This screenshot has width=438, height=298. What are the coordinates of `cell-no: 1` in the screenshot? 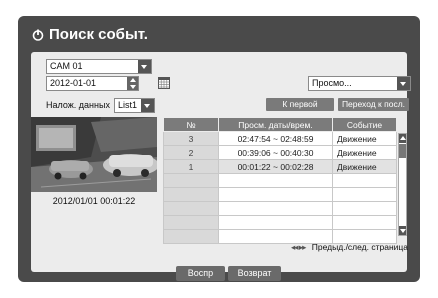 It's located at (191, 166).